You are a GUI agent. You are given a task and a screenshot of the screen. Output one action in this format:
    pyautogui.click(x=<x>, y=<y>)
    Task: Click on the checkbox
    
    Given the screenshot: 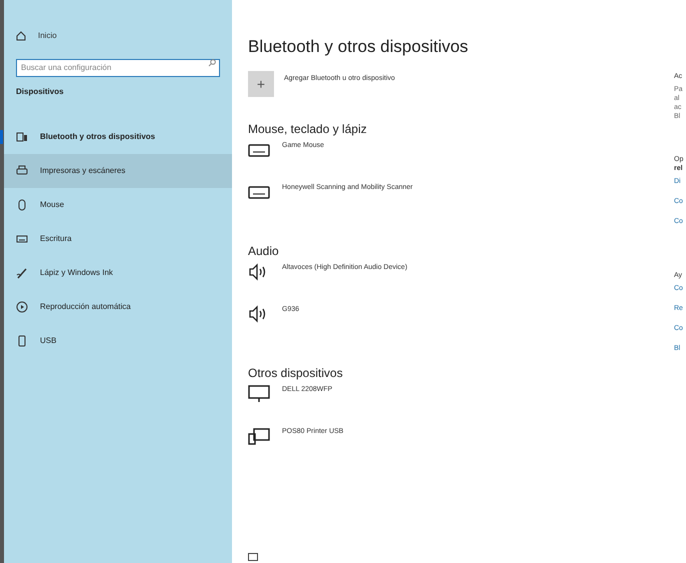 What is the action you would take?
    pyautogui.click(x=253, y=557)
    